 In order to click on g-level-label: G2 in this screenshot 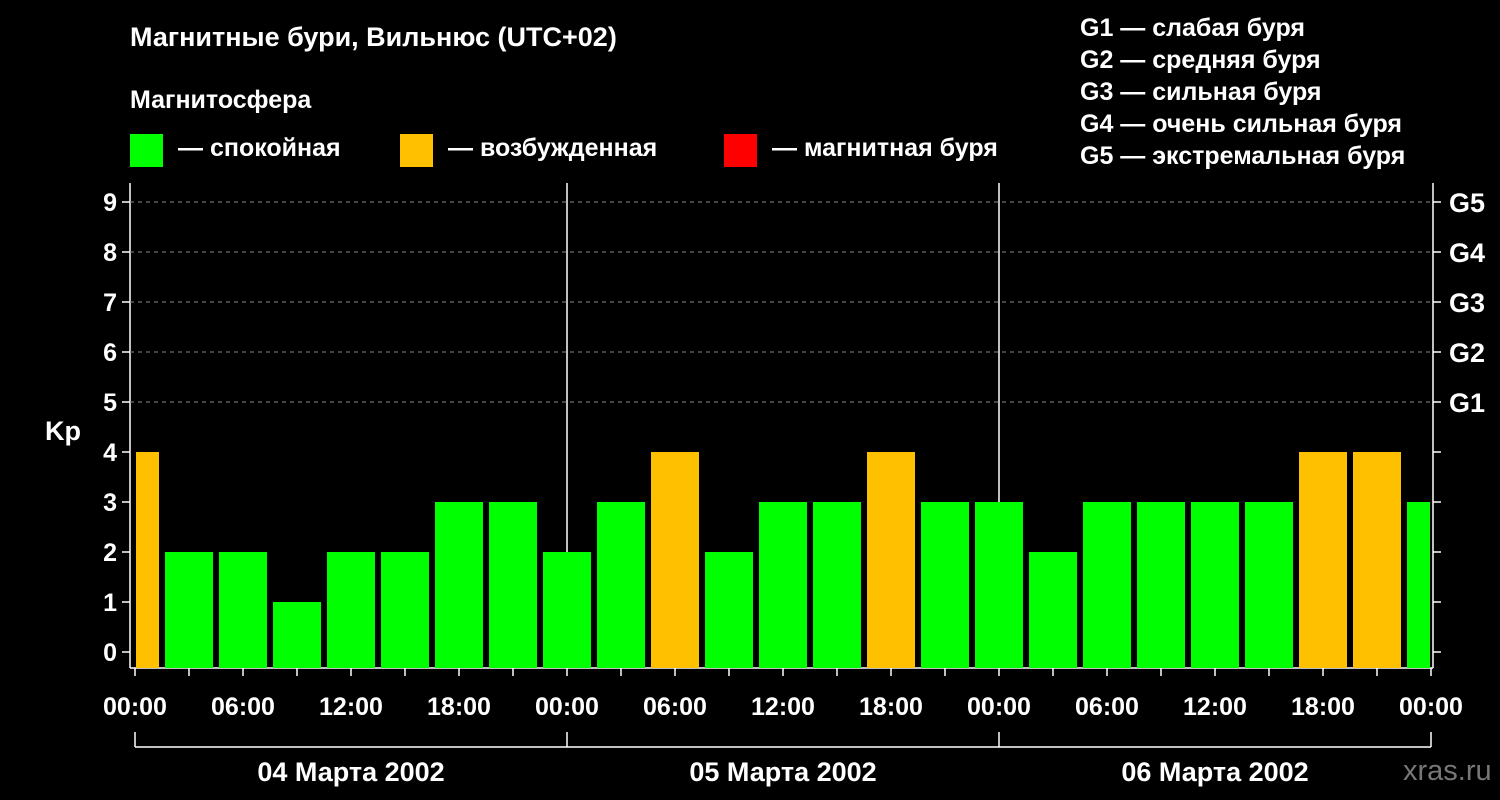, I will do `click(1467, 353)`.